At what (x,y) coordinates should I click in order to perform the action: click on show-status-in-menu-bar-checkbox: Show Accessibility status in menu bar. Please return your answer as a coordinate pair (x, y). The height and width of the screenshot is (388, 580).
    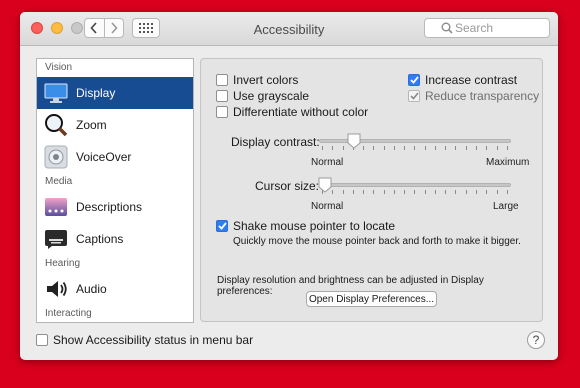
    Looking at the image, I should click on (144, 340).